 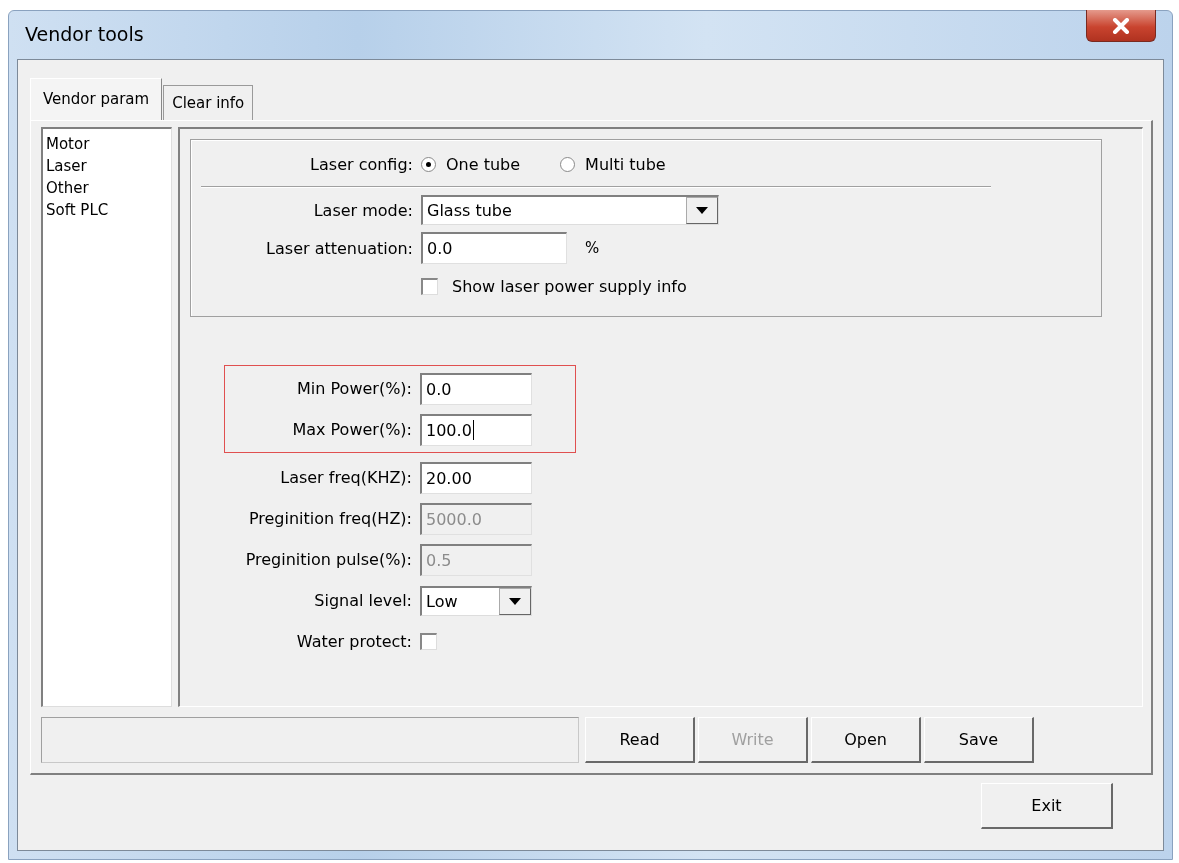 I want to click on radio-label: One tube, so click(x=483, y=164).